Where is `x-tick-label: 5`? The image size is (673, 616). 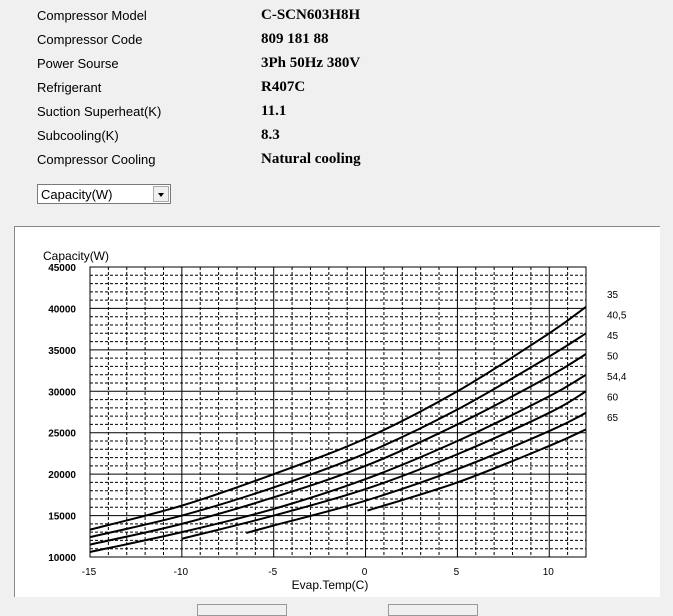 x-tick-label: 5 is located at coordinates (457, 572).